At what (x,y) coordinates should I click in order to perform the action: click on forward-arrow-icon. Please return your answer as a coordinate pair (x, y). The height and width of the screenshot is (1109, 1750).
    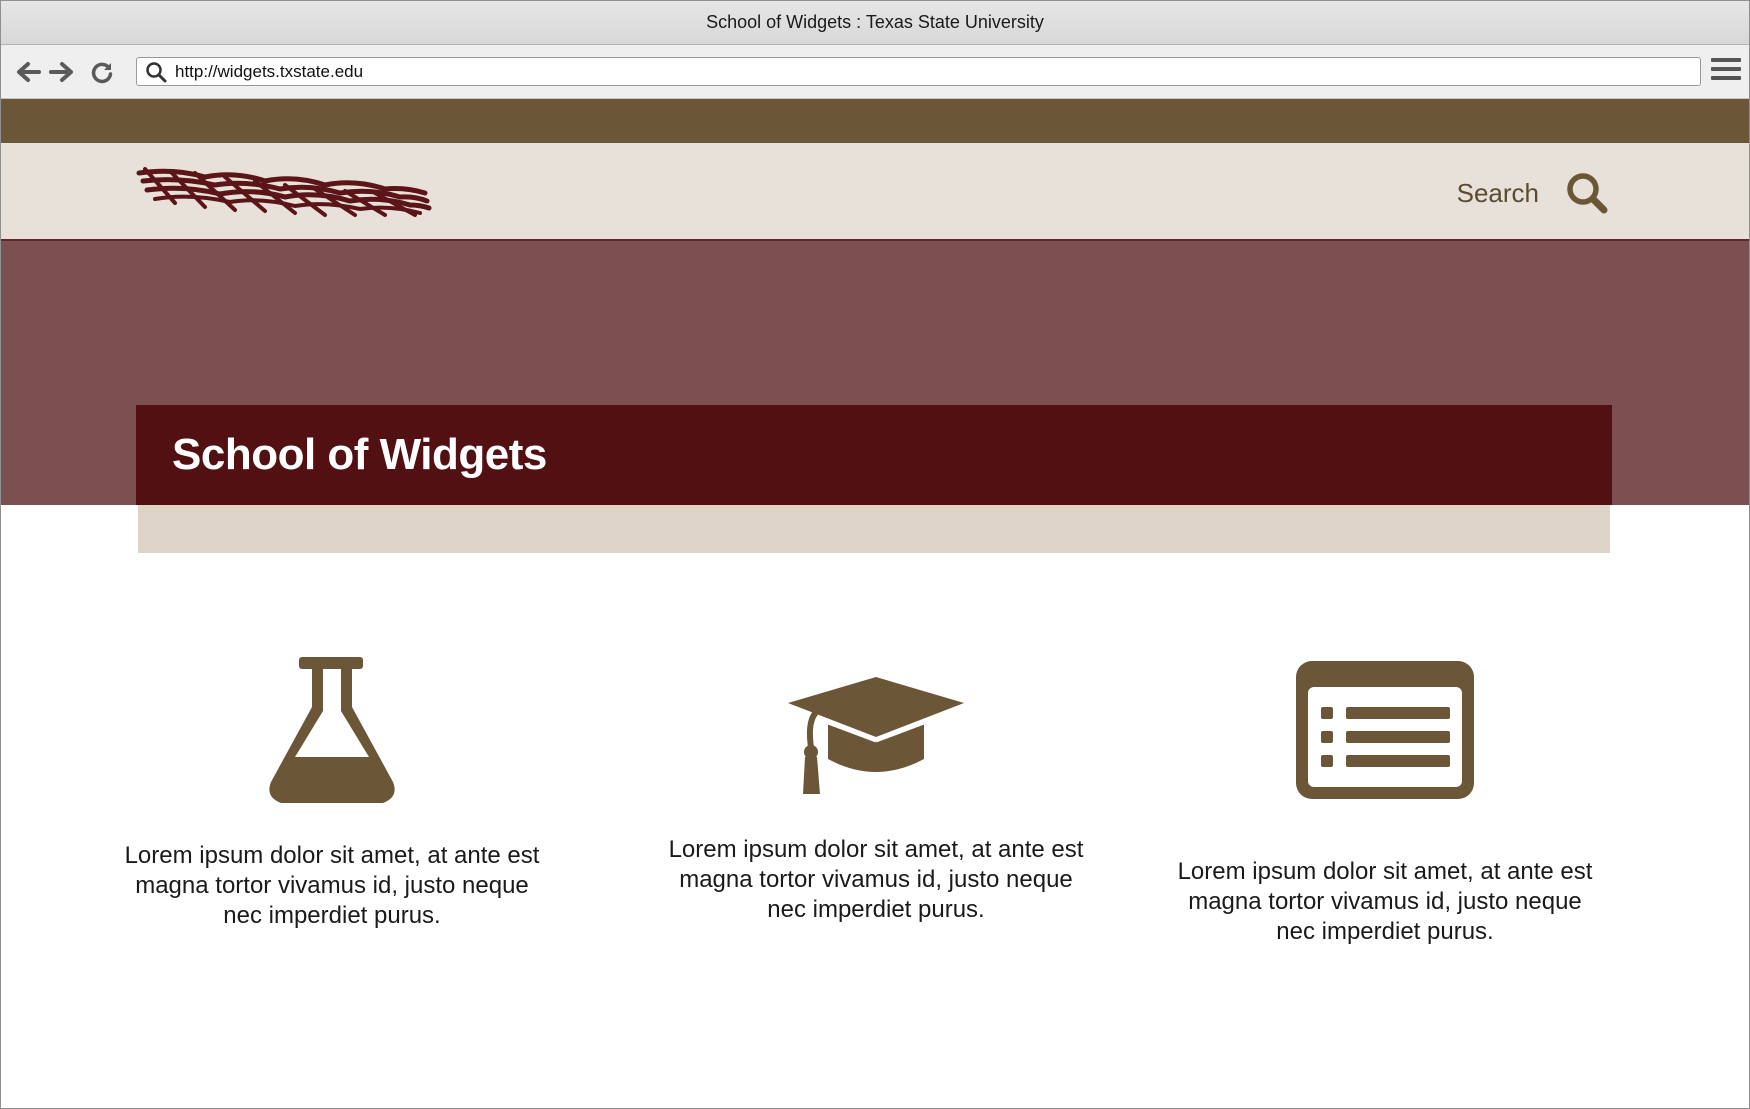
    Looking at the image, I should click on (61, 72).